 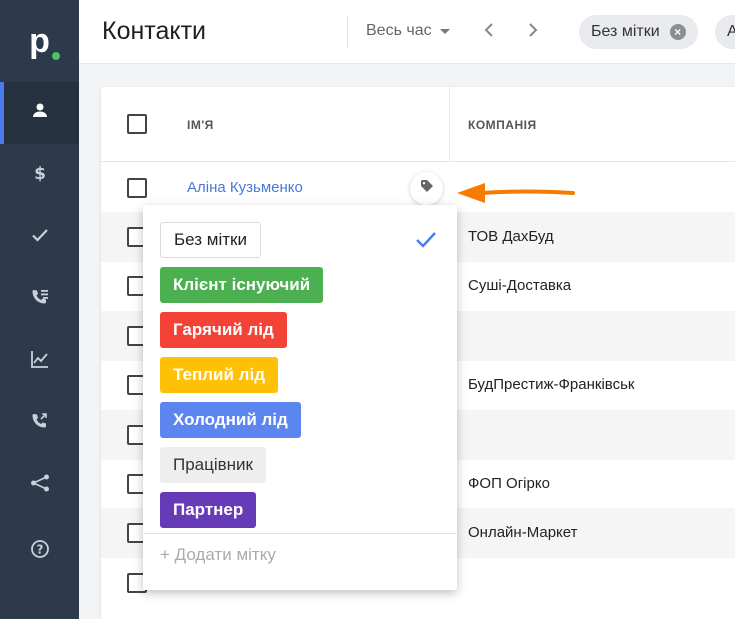 I want to click on label-option-text: Холодний лід, so click(x=230, y=419).